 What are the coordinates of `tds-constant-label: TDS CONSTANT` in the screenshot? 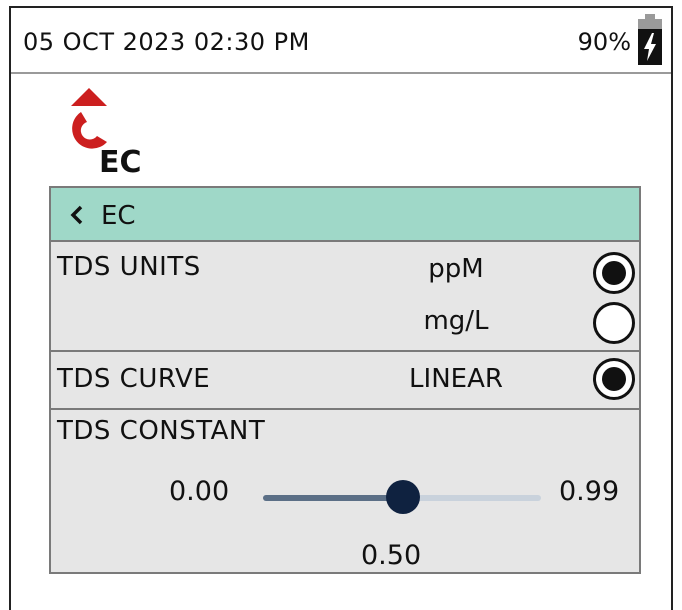 It's located at (161, 431).